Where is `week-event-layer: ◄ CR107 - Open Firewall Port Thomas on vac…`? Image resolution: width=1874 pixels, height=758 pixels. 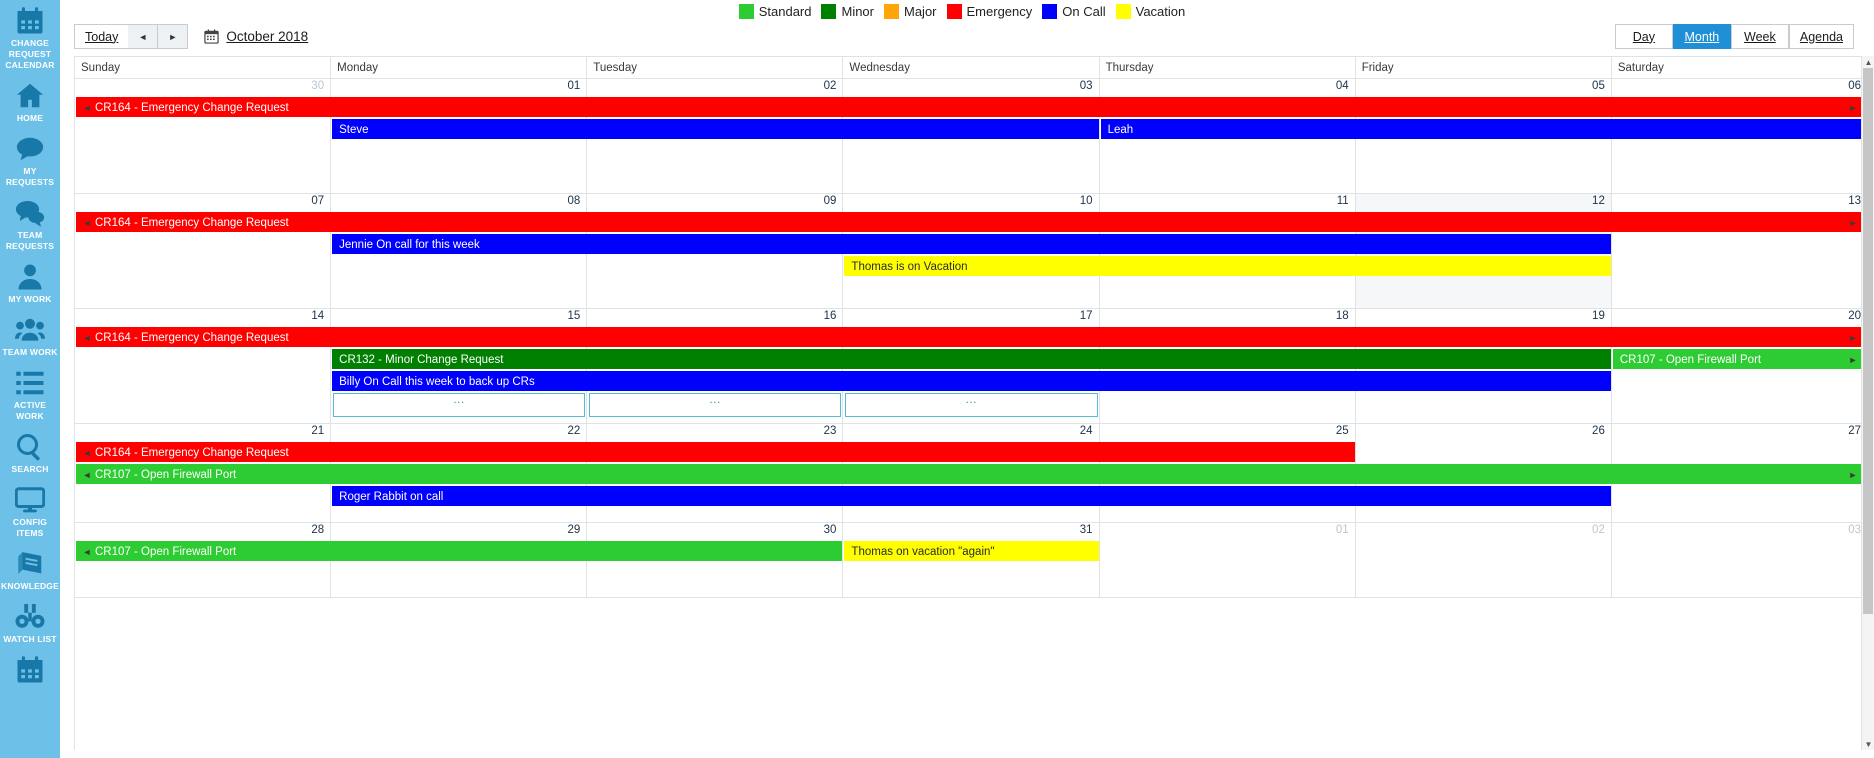 week-event-layer: ◄ CR107 - Open Firewall Port Thomas on vac… is located at coordinates (971, 542).